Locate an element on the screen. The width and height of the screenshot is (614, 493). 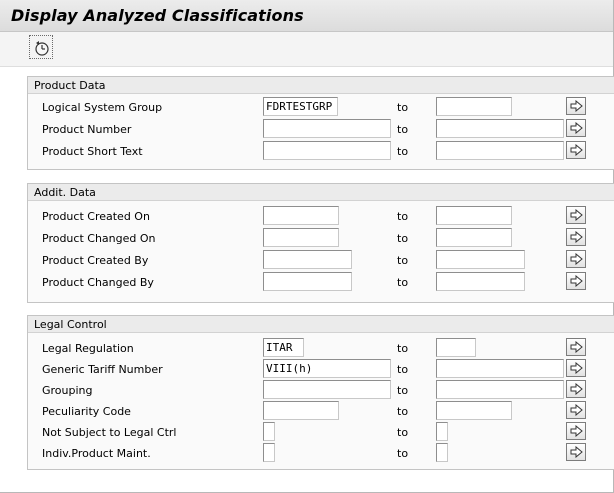
indiv-product-maint-from-input is located at coordinates (269, 452).